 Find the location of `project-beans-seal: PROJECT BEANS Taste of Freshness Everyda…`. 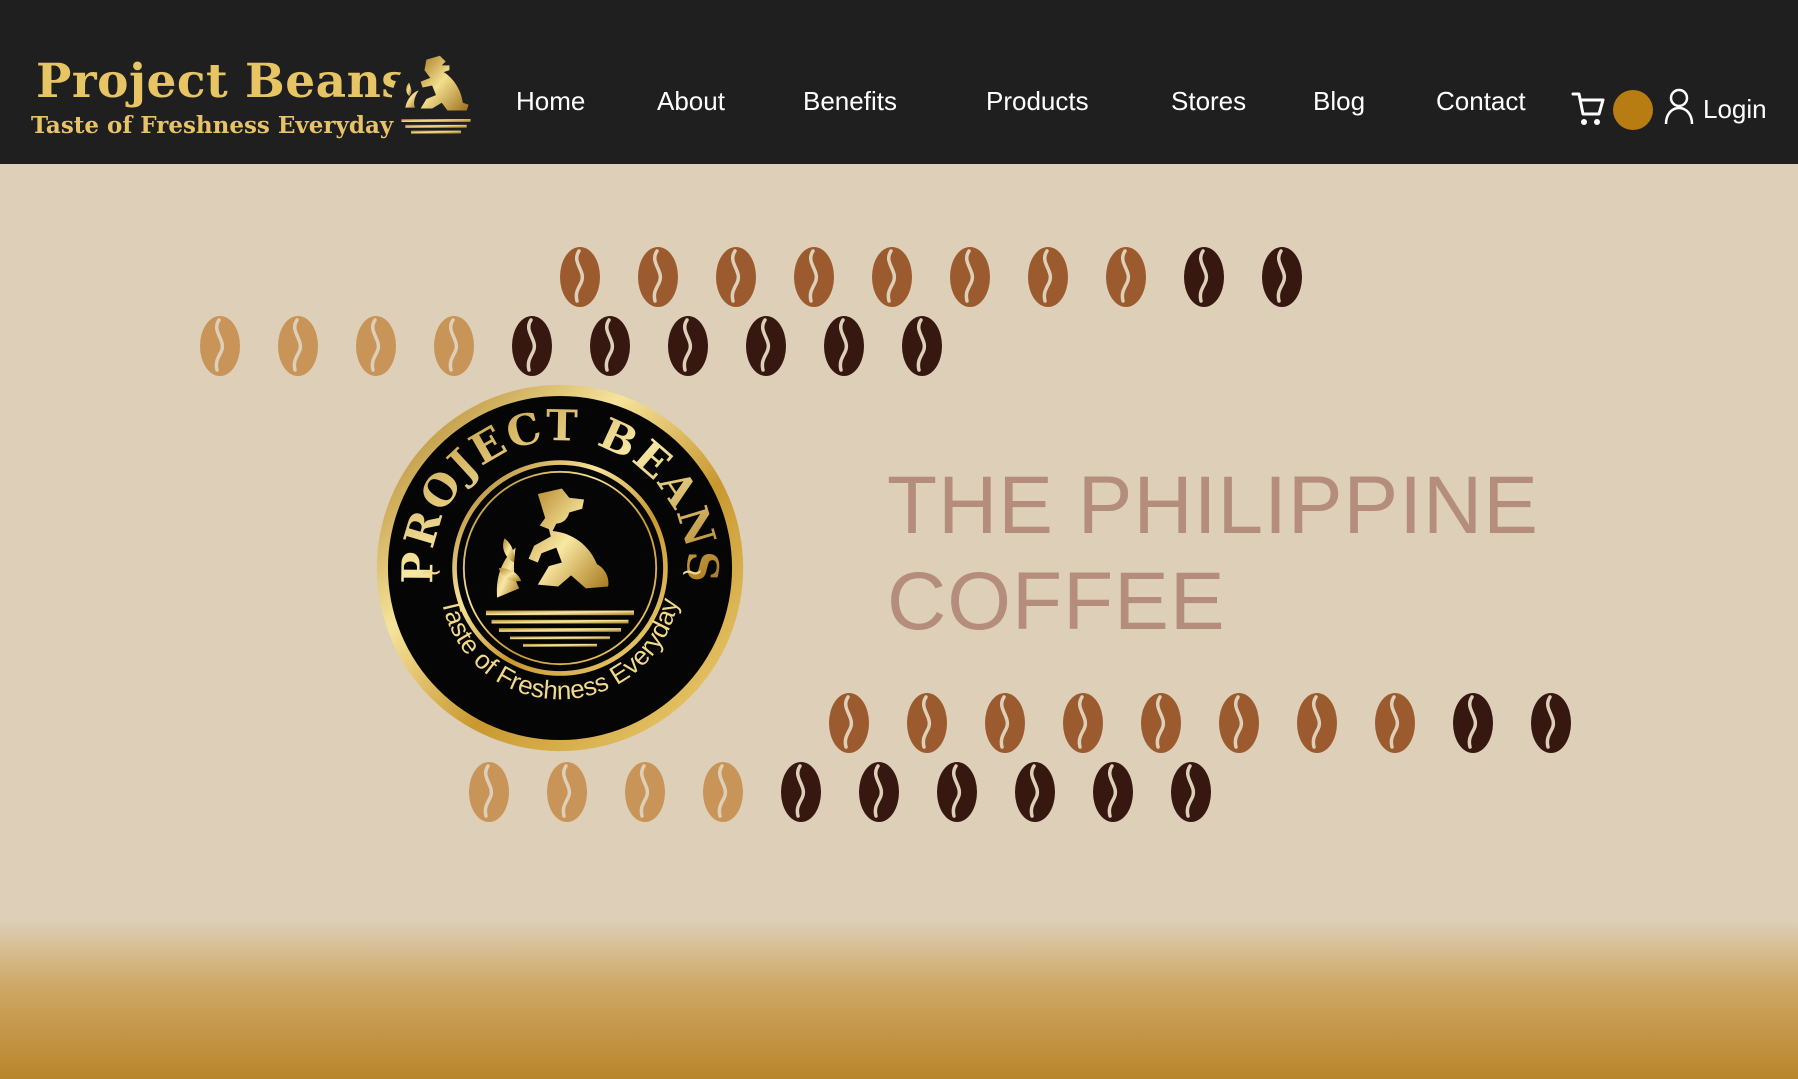

project-beans-seal: PROJECT BEANS Taste of Freshness Everyda… is located at coordinates (560, 568).